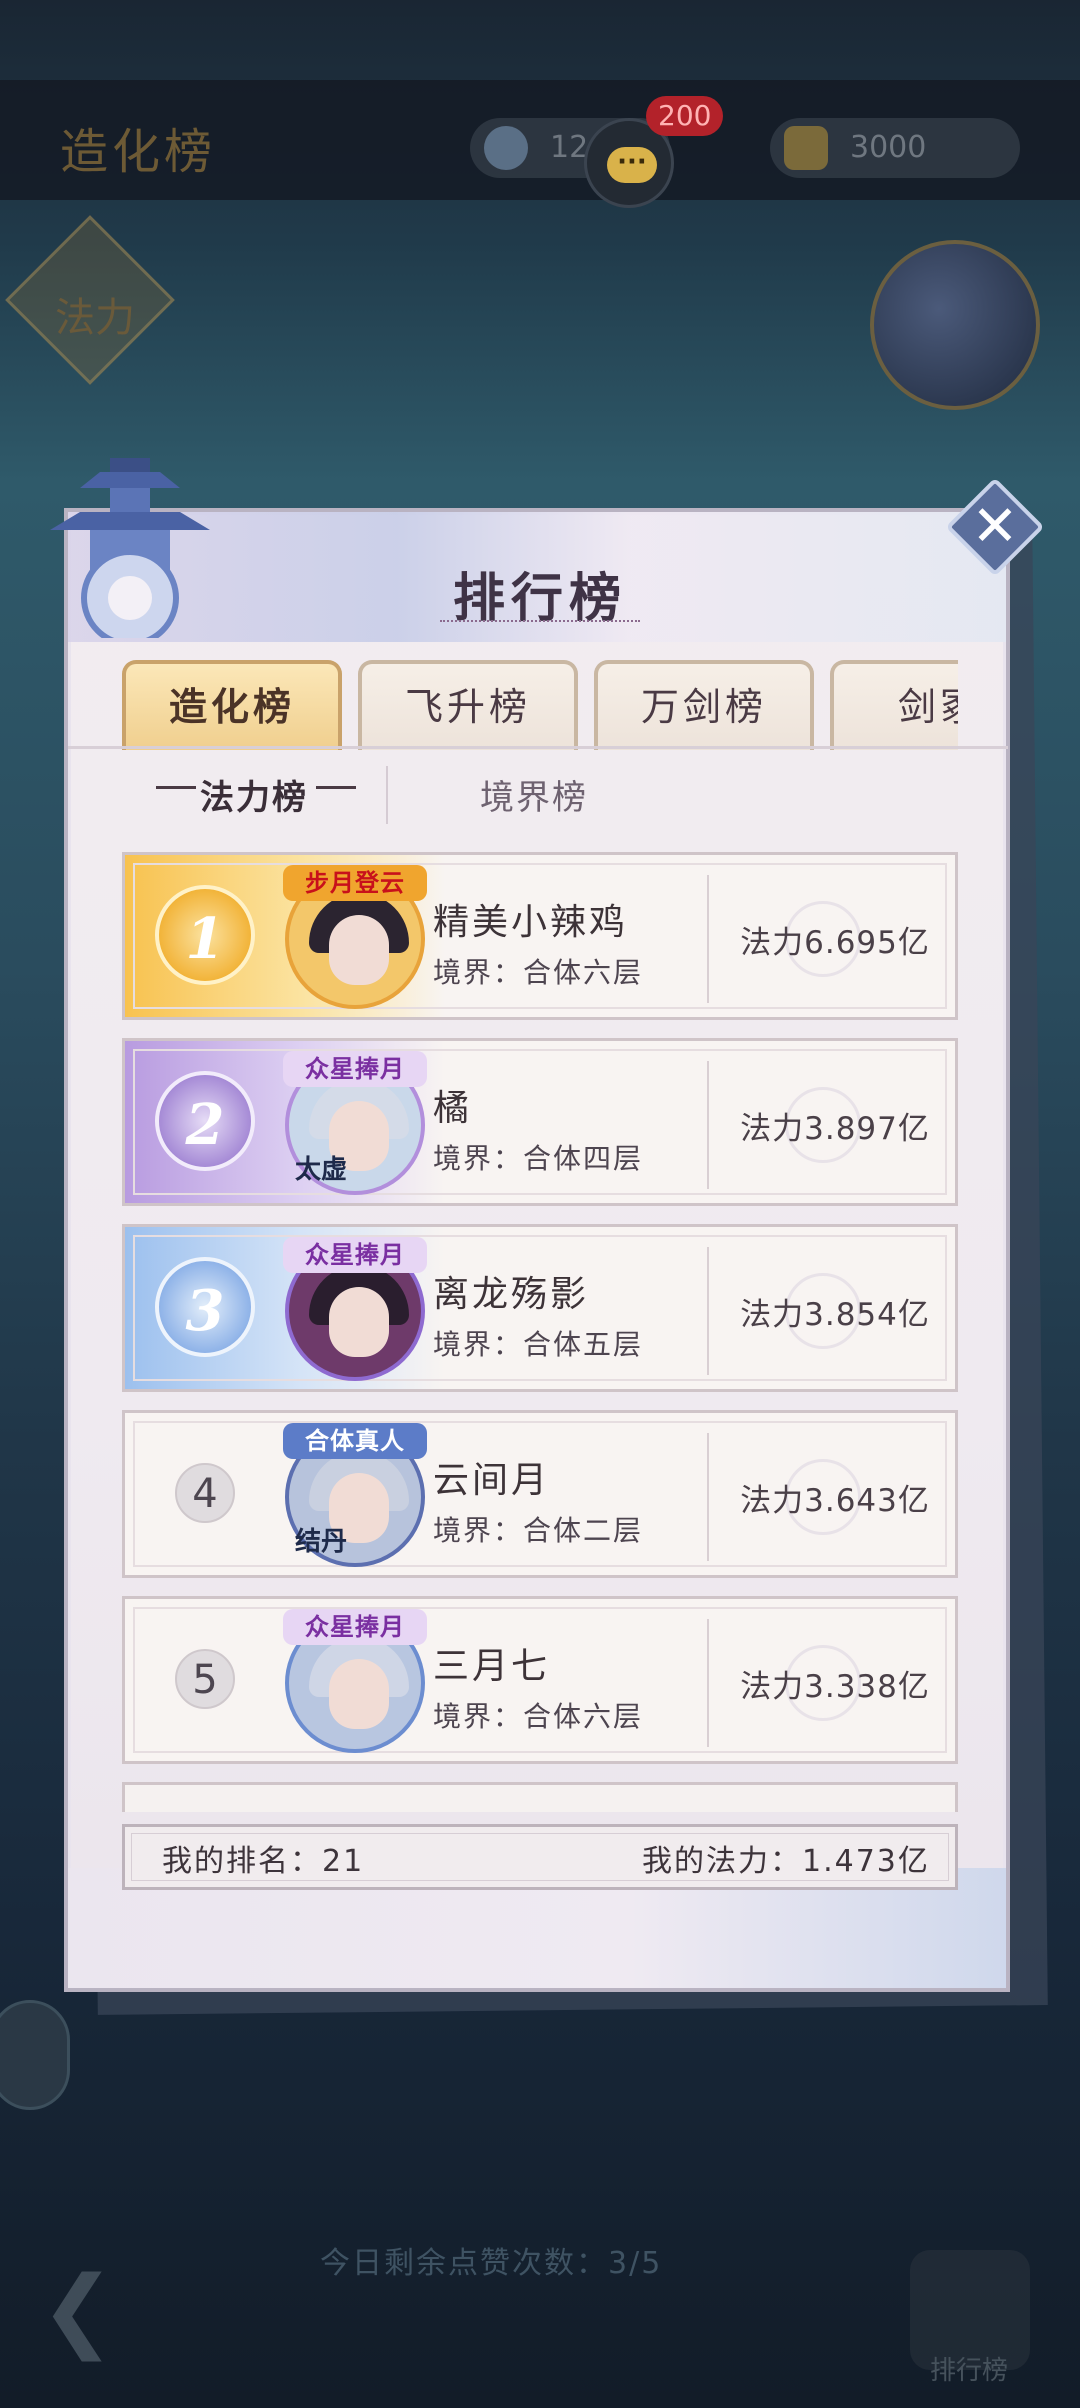 The height and width of the screenshot is (2408, 1080). Describe the element at coordinates (205, 1121) in the screenshot. I see `rank-medal-purple: 2` at that location.